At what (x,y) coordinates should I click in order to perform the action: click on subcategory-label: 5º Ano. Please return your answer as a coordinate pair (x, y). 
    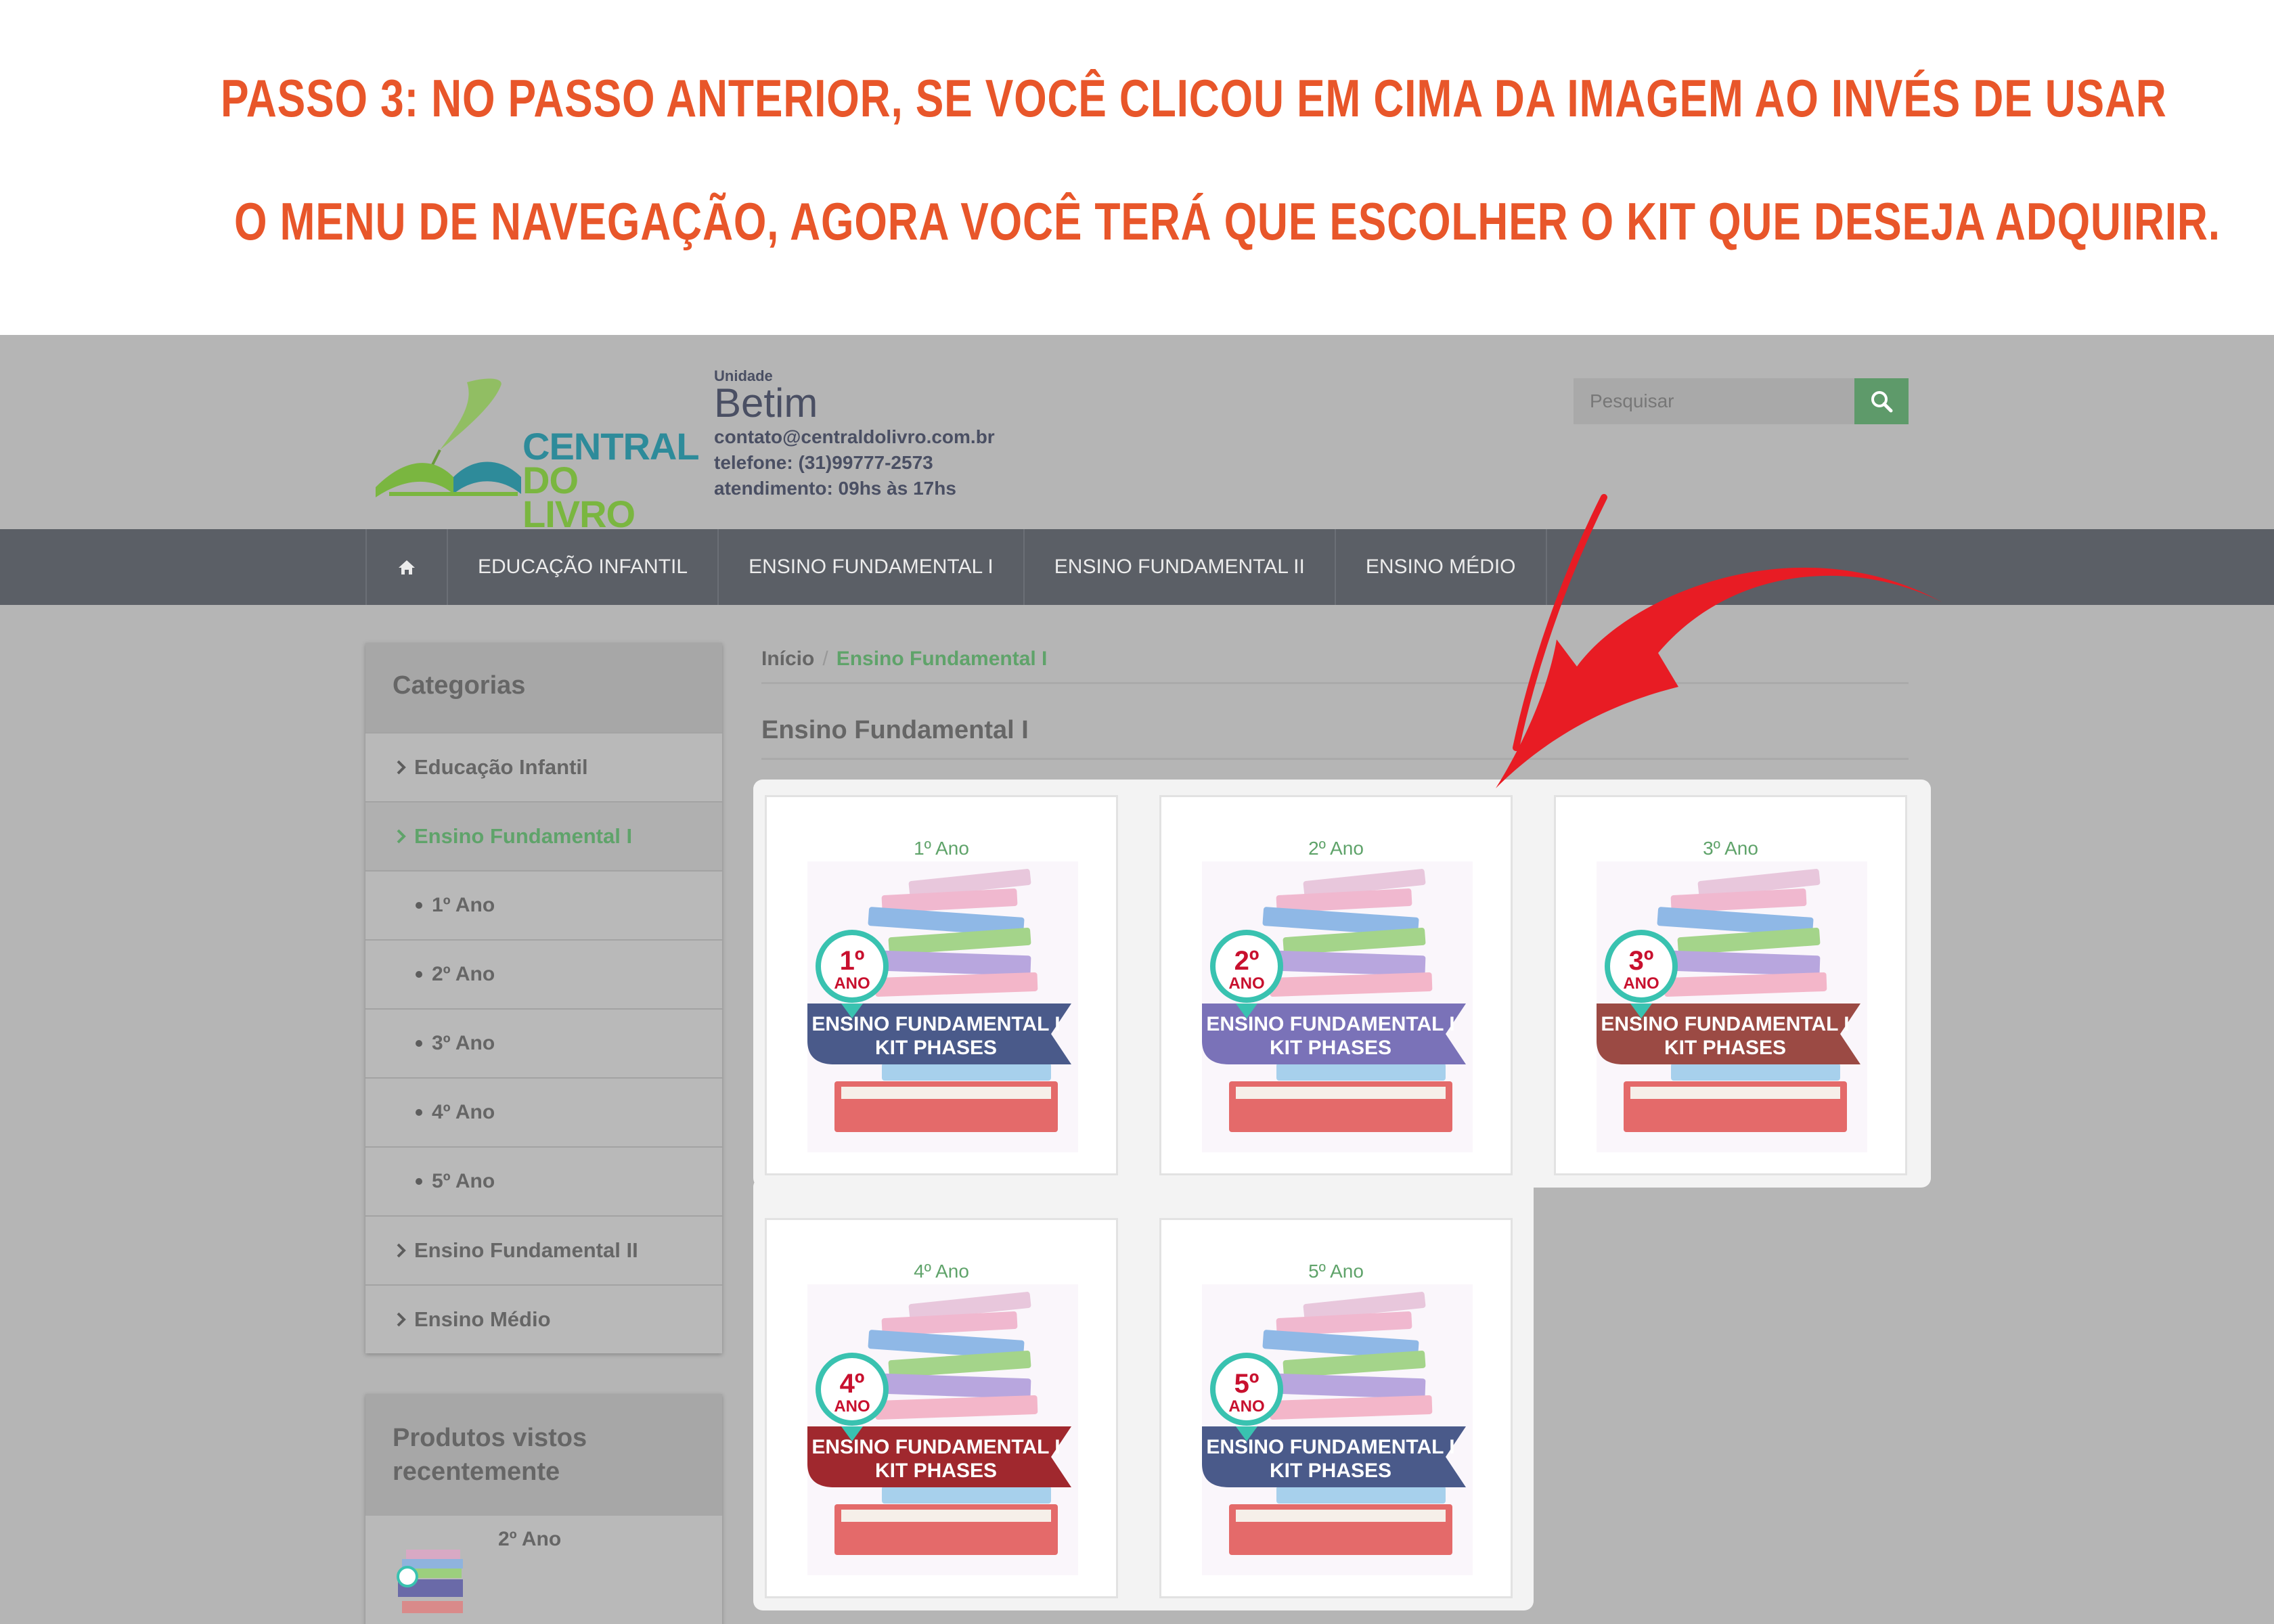
    Looking at the image, I should click on (464, 1181).